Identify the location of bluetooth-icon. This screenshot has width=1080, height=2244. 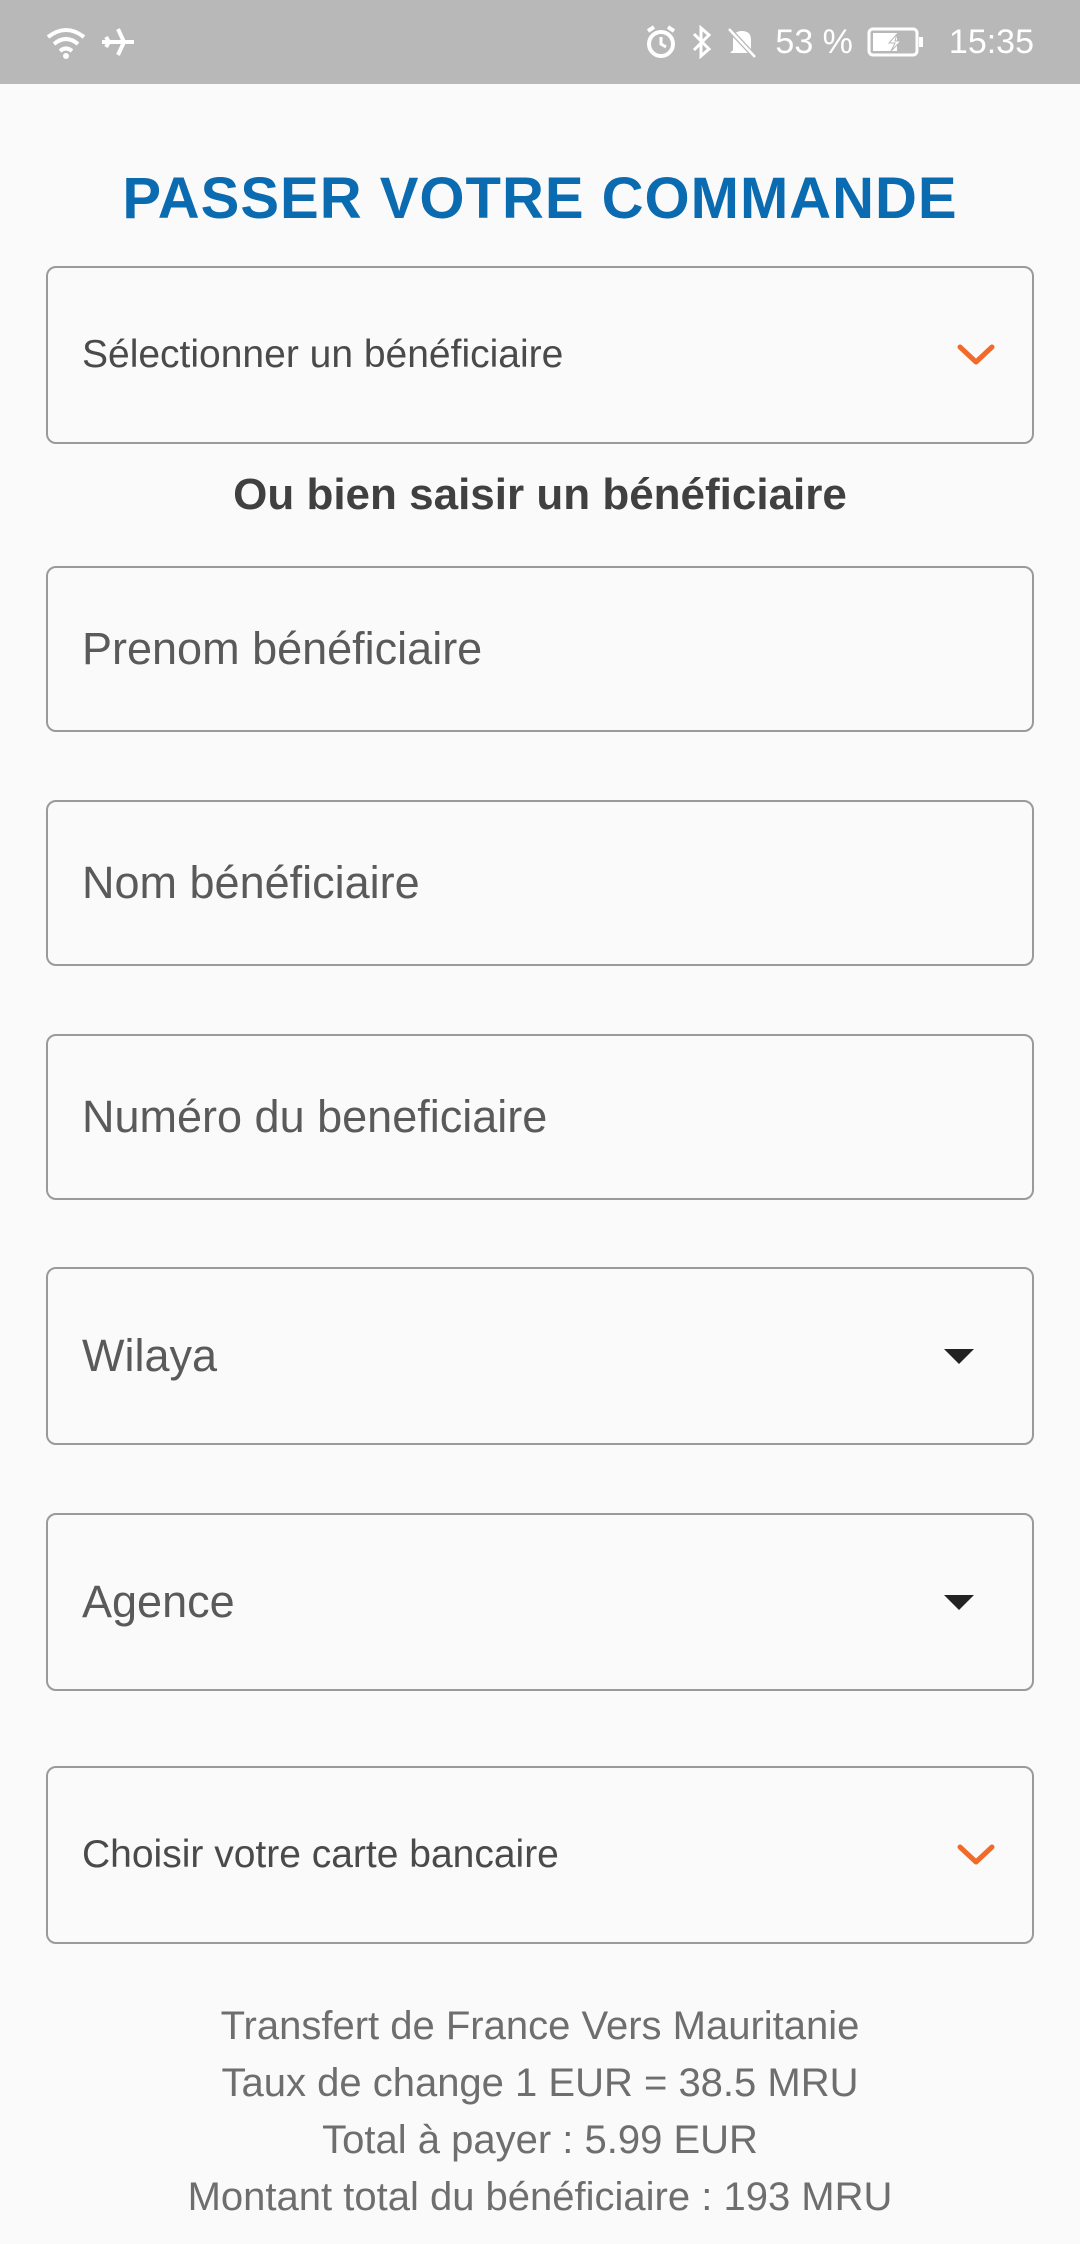
(702, 42).